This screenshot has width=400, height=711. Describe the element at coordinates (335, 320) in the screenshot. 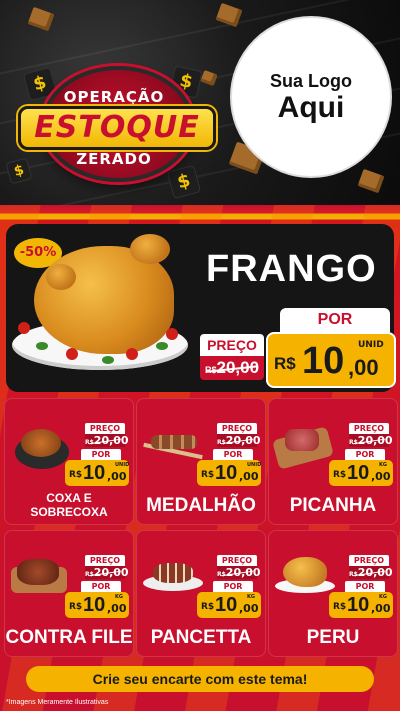

I see `hero-por-label: POR` at that location.